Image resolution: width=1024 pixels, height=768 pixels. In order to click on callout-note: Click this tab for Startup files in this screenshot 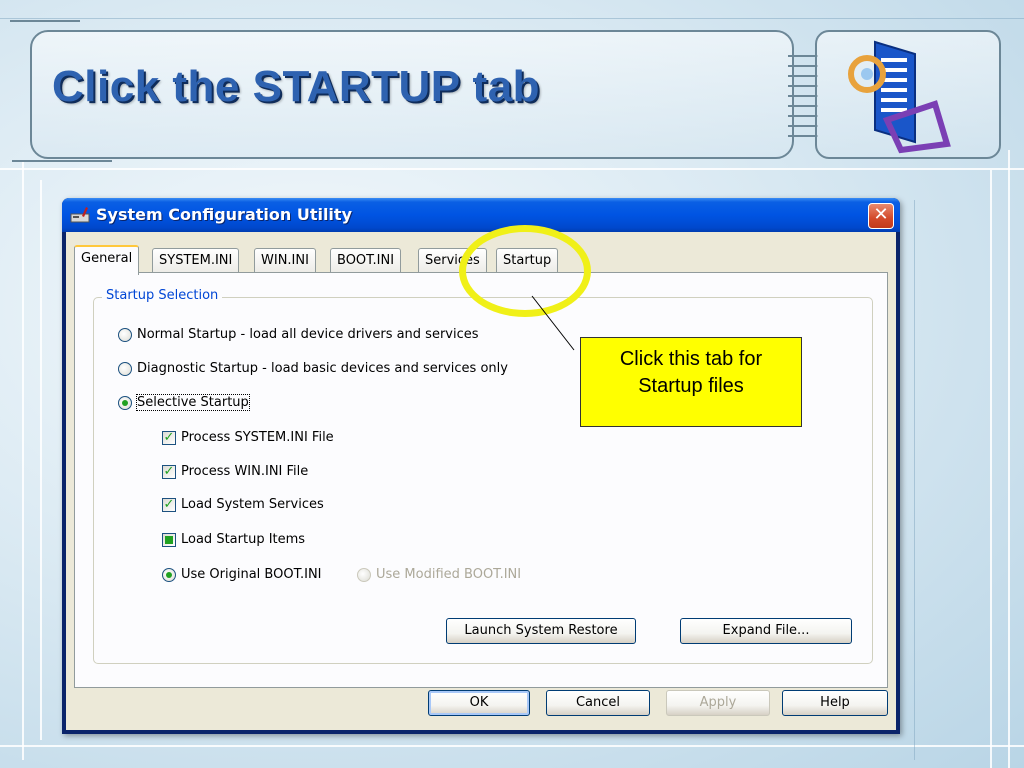, I will do `click(691, 382)`.